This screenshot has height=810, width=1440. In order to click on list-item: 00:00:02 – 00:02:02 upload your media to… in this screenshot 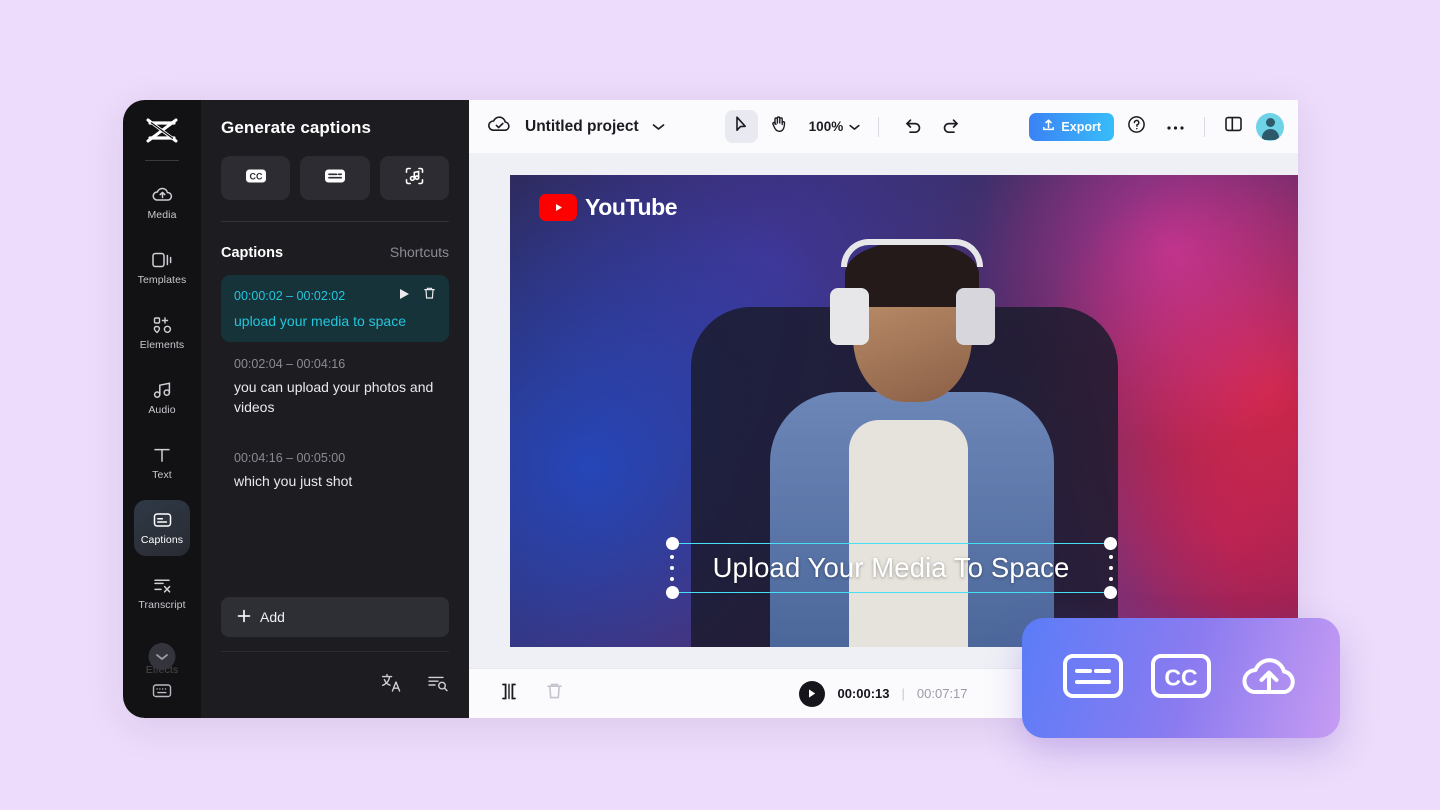, I will do `click(335, 309)`.